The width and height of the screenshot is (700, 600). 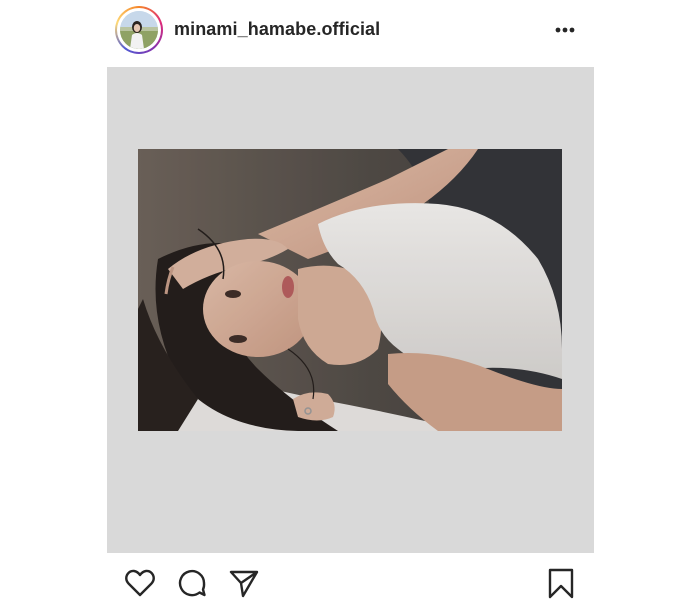 I want to click on post-action-bar, so click(x=350, y=580).